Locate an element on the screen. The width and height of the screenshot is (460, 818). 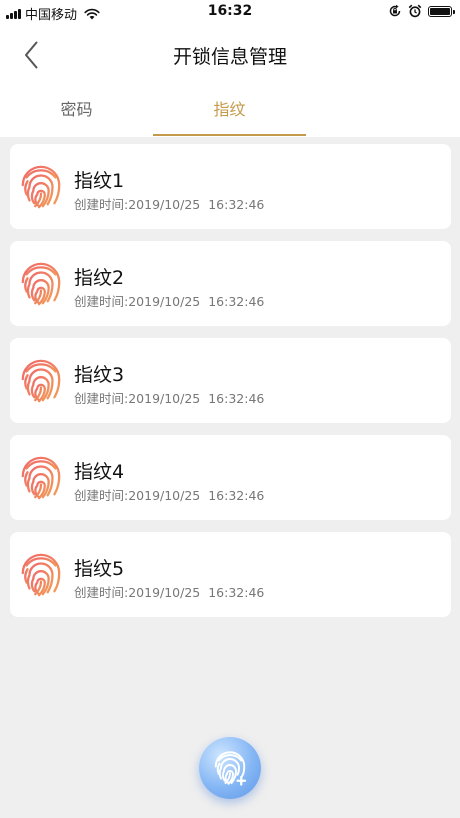
alarm-icon is located at coordinates (415, 11).